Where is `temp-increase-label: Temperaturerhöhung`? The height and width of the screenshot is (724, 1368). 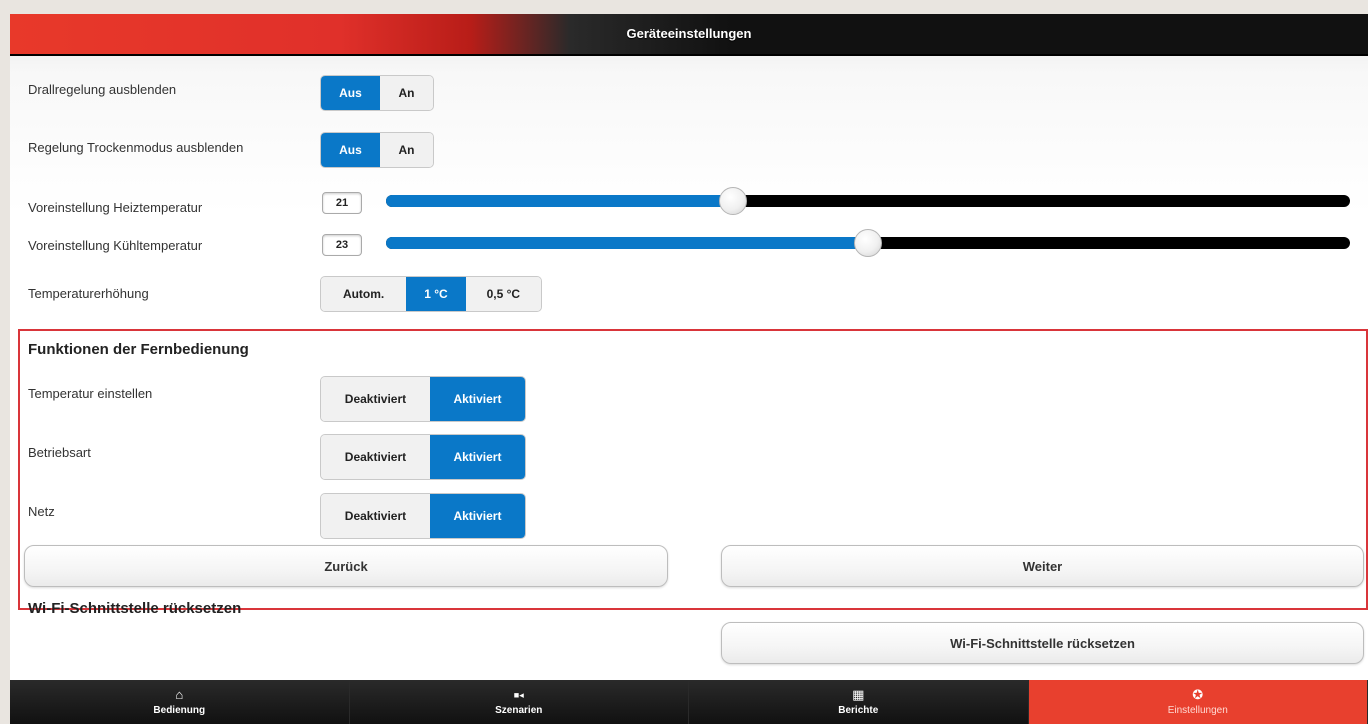
temp-increase-label: Temperaturerhöhung is located at coordinates (88, 293).